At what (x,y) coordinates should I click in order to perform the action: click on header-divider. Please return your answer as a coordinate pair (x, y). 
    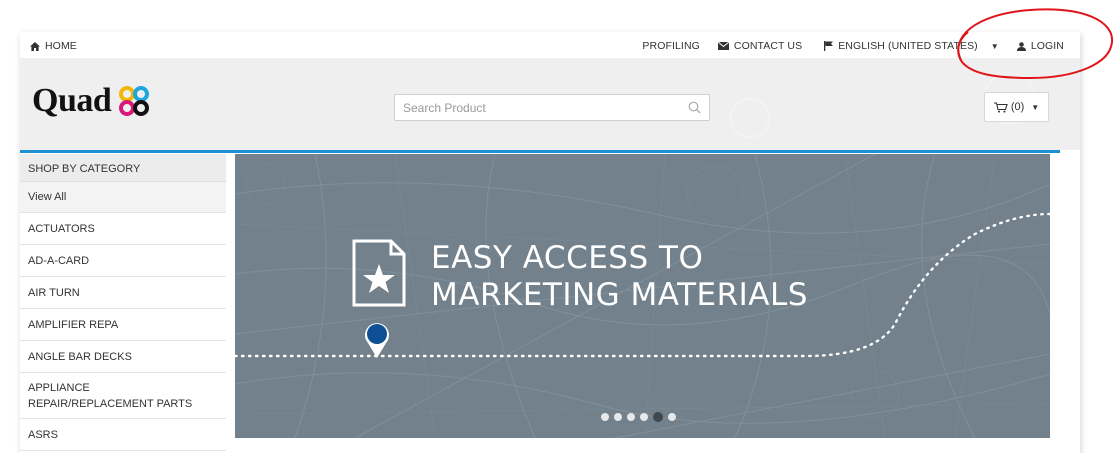
    Looking at the image, I should click on (540, 151).